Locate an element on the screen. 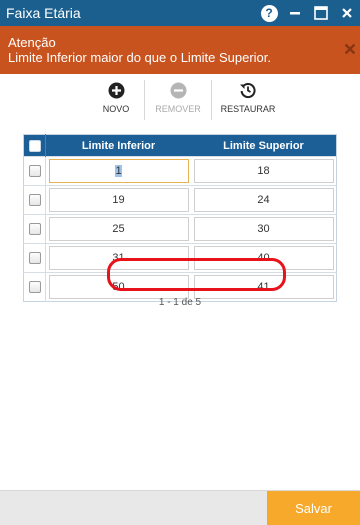 The image size is (360, 525). maximize-button is located at coordinates (321, 13).